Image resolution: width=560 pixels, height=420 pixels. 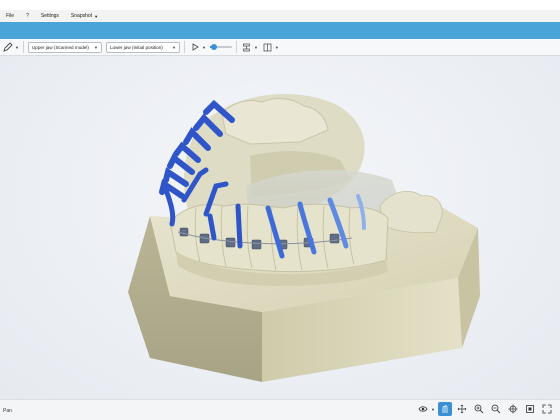 What do you see at coordinates (7, 411) in the screenshot?
I see `navigation-mode-label: Pan` at bounding box center [7, 411].